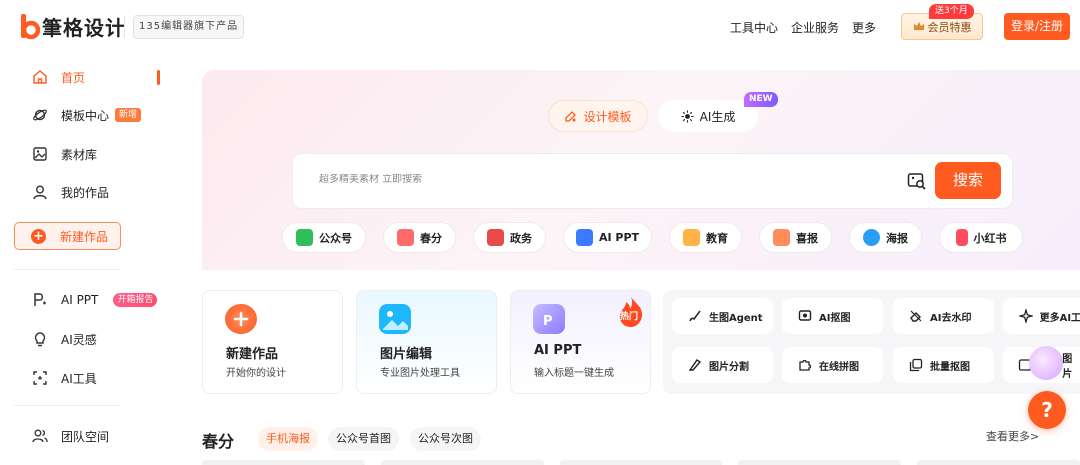 This screenshot has height=465, width=1080. I want to click on search-button: 搜索, so click(968, 180).